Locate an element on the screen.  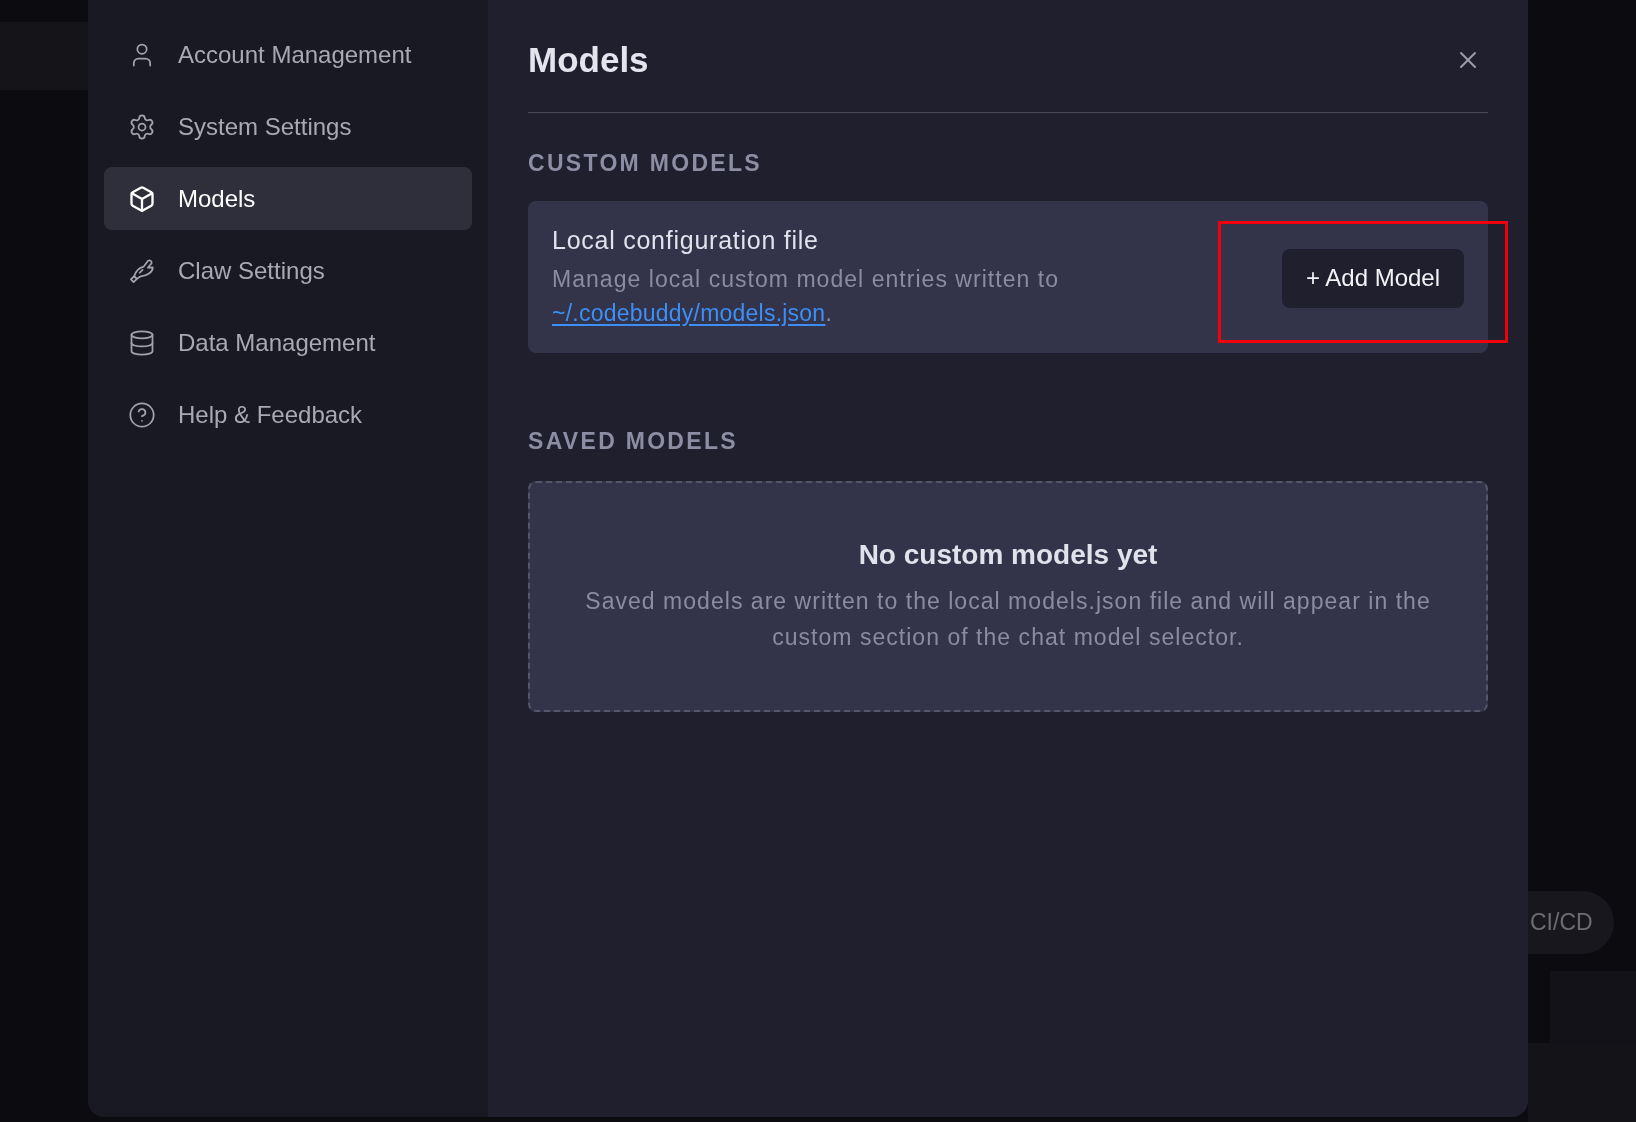
section-heading: SAVED MODELS is located at coordinates (633, 441).